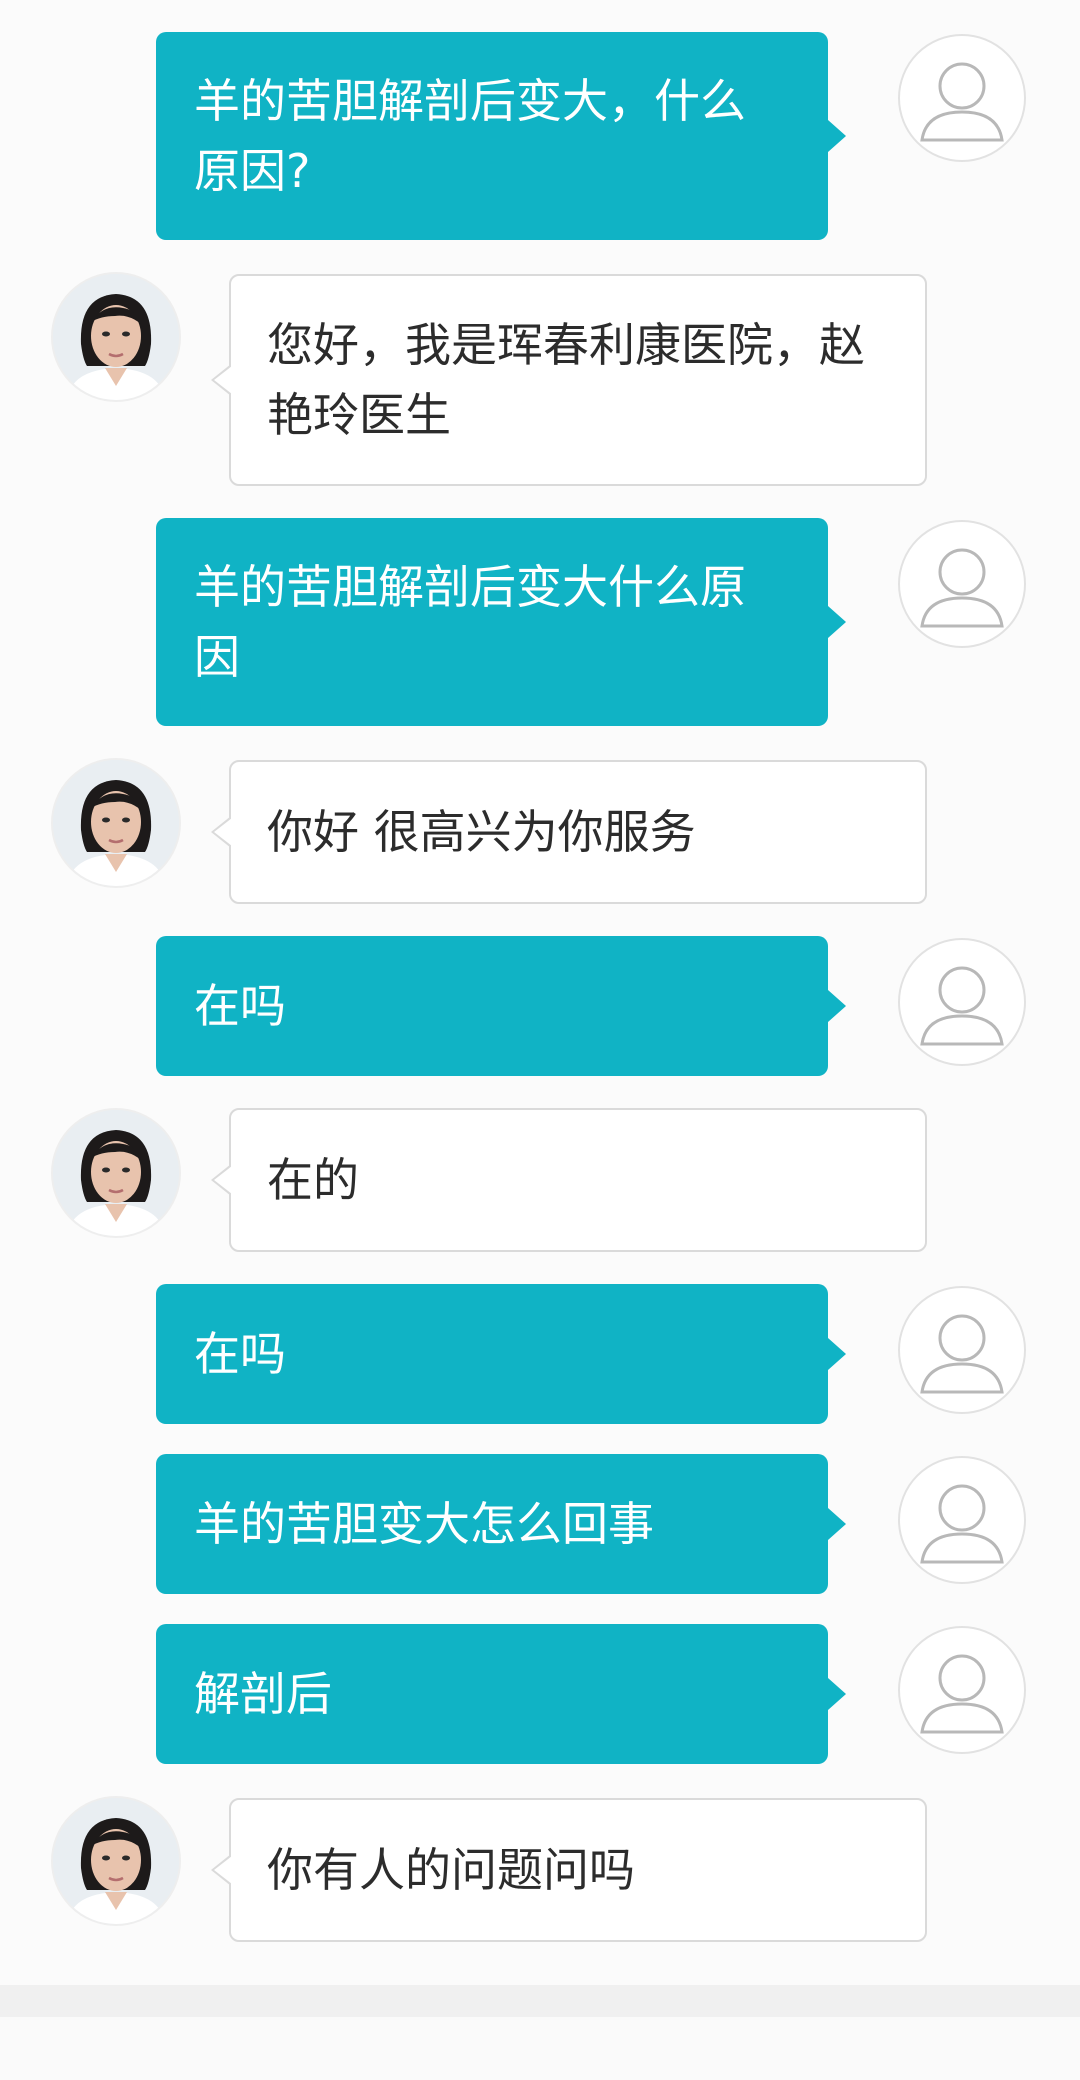  Describe the element at coordinates (540, 2048) in the screenshot. I see `bottom-area` at that location.